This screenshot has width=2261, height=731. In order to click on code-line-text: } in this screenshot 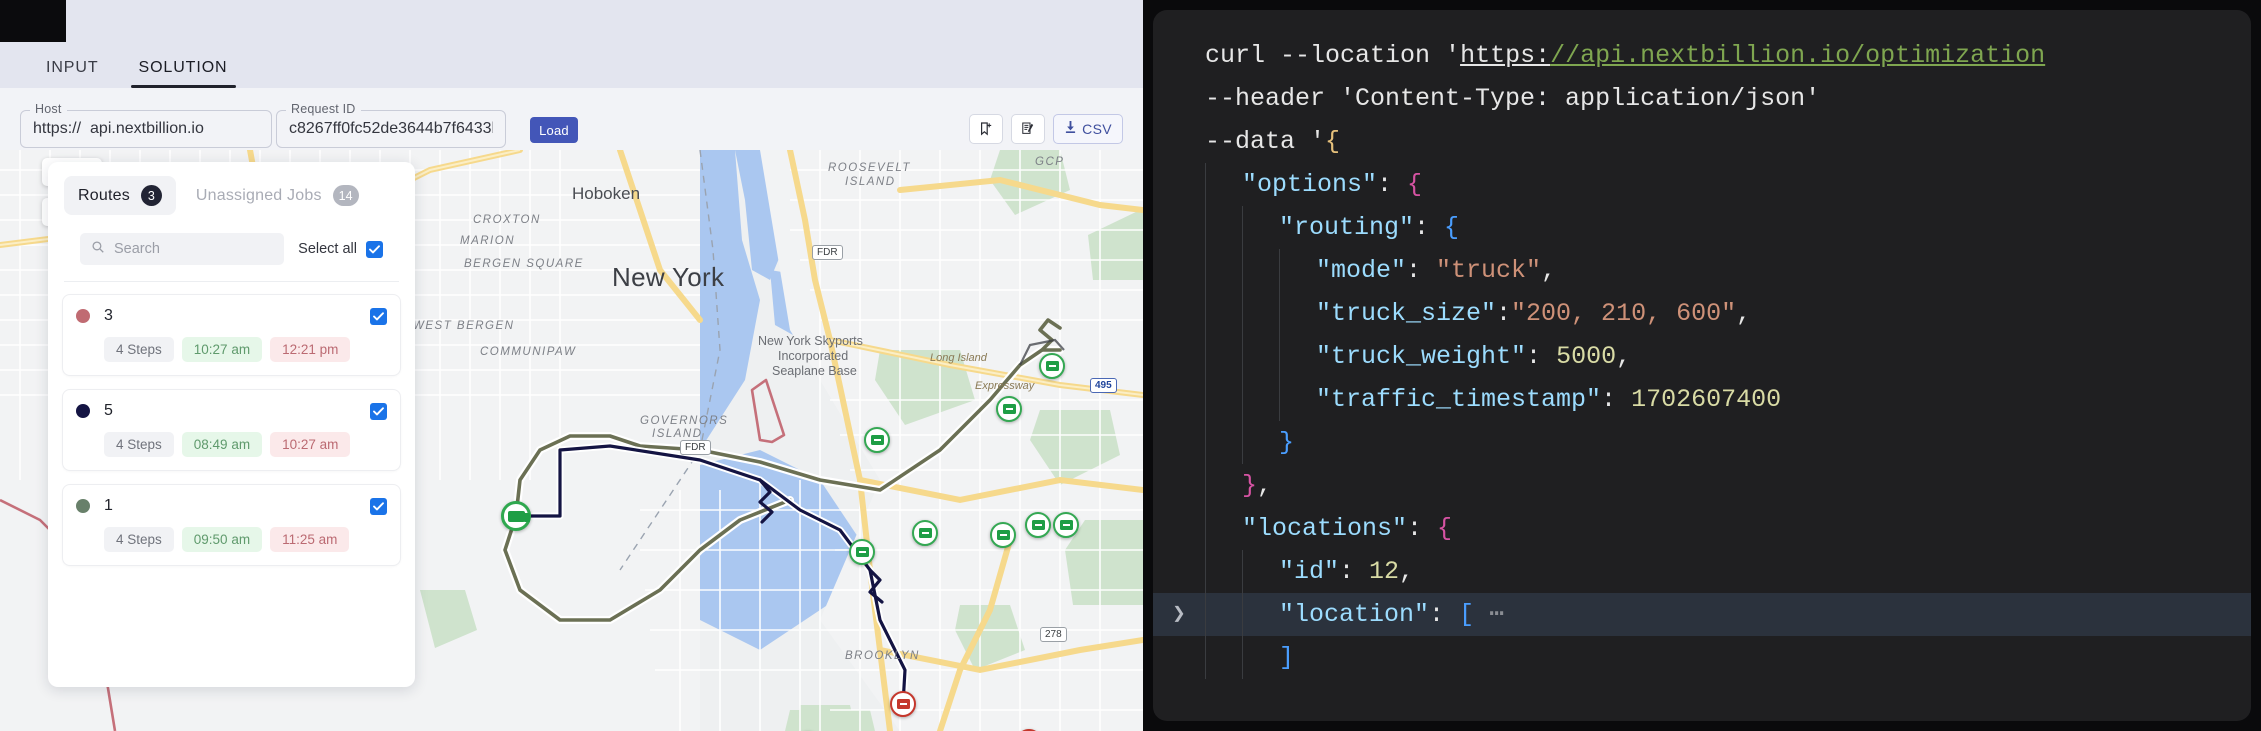, I will do `click(1728, 442)`.